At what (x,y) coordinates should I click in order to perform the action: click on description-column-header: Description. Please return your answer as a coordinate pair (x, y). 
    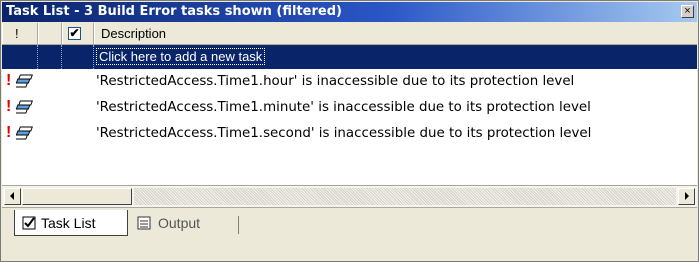
    Looking at the image, I should click on (395, 33).